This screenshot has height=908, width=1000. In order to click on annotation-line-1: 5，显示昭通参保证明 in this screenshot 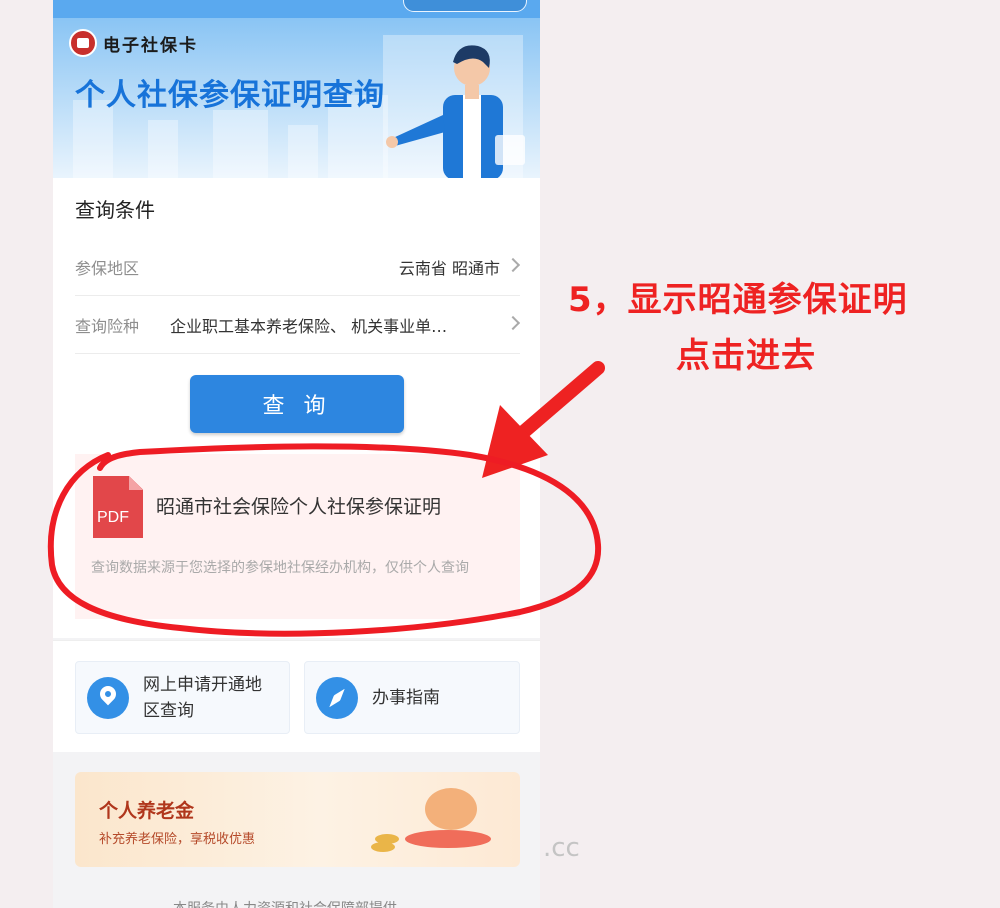, I will do `click(738, 300)`.